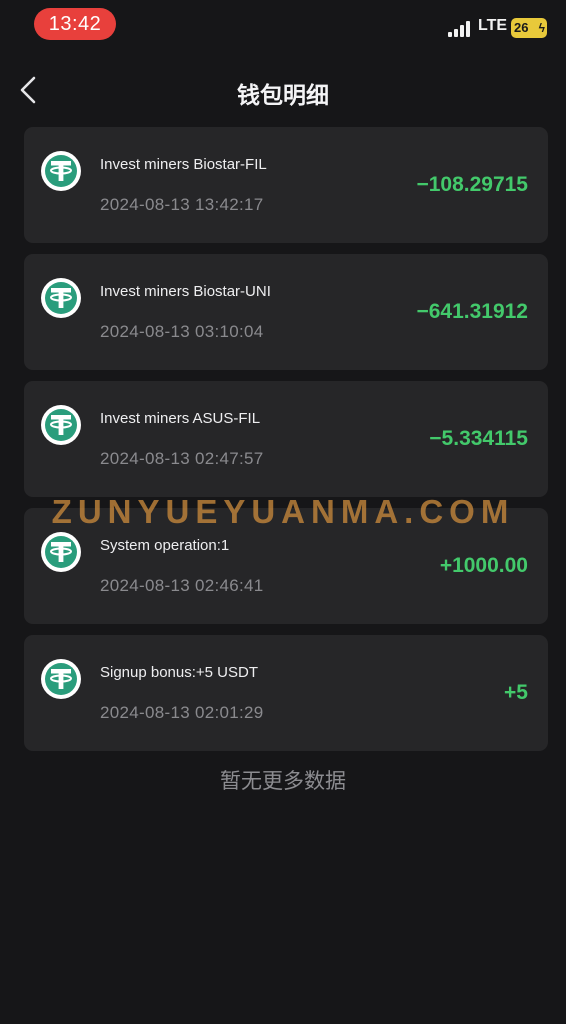  Describe the element at coordinates (182, 585) in the screenshot. I see `transaction-datetime: 2024-08-13 02:46:41` at that location.